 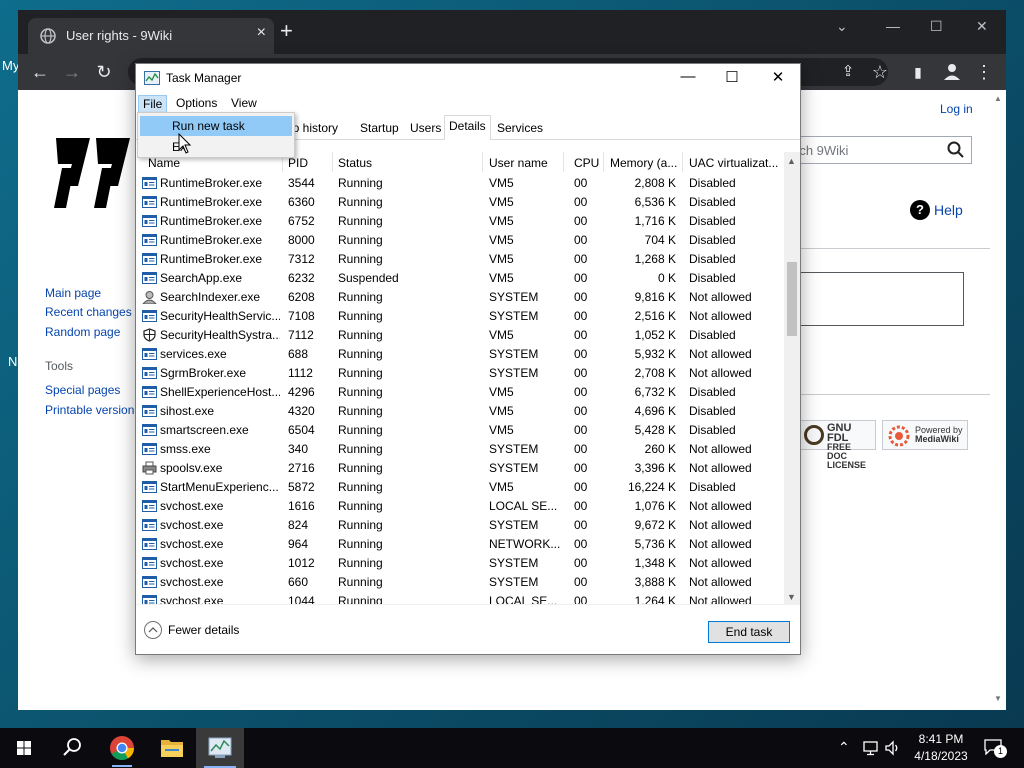 I want to click on clock-date: 4/18/2023, so click(x=941, y=756).